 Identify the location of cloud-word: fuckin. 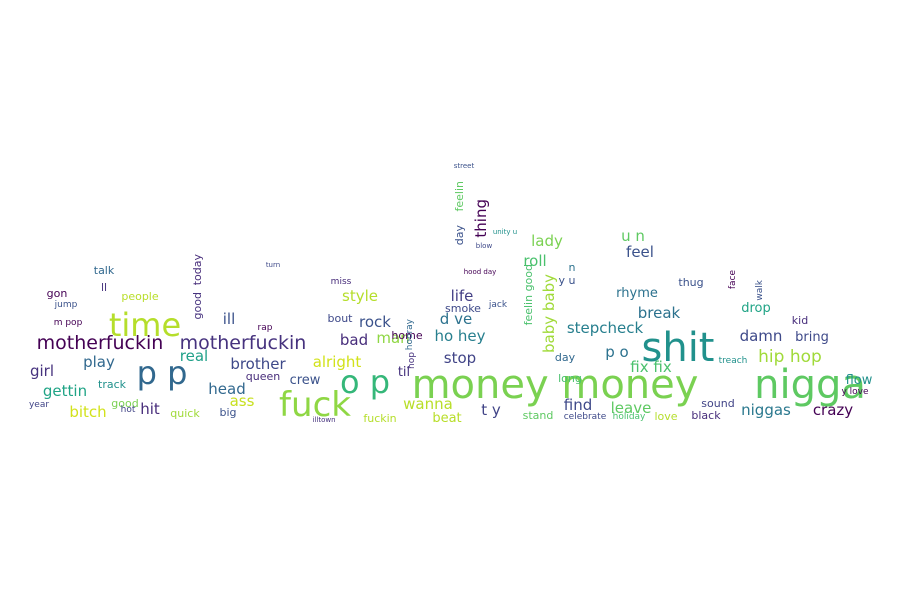
(380, 418).